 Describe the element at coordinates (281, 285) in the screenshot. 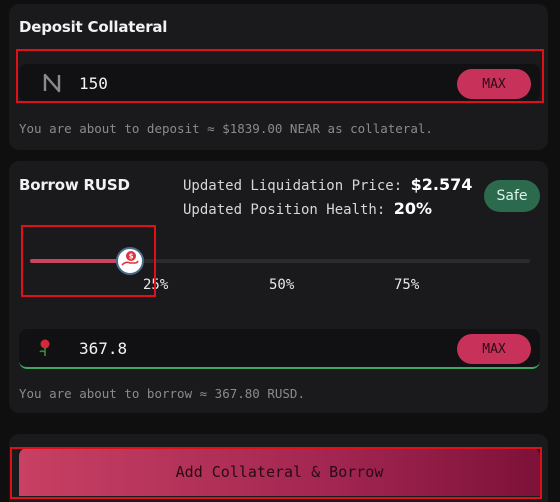

I see `slider-tick-50: 50%` at that location.